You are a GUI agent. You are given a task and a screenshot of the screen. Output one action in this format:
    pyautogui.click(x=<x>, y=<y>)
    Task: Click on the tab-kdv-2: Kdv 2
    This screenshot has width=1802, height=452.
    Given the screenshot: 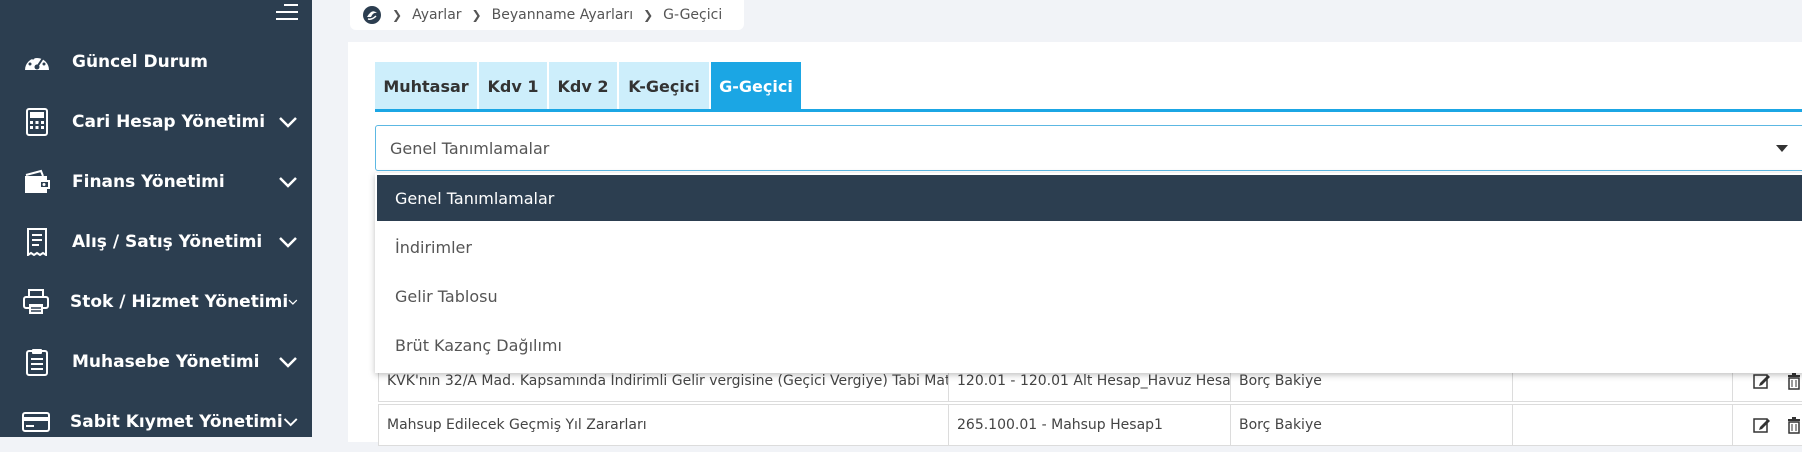 What is the action you would take?
    pyautogui.click(x=583, y=86)
    